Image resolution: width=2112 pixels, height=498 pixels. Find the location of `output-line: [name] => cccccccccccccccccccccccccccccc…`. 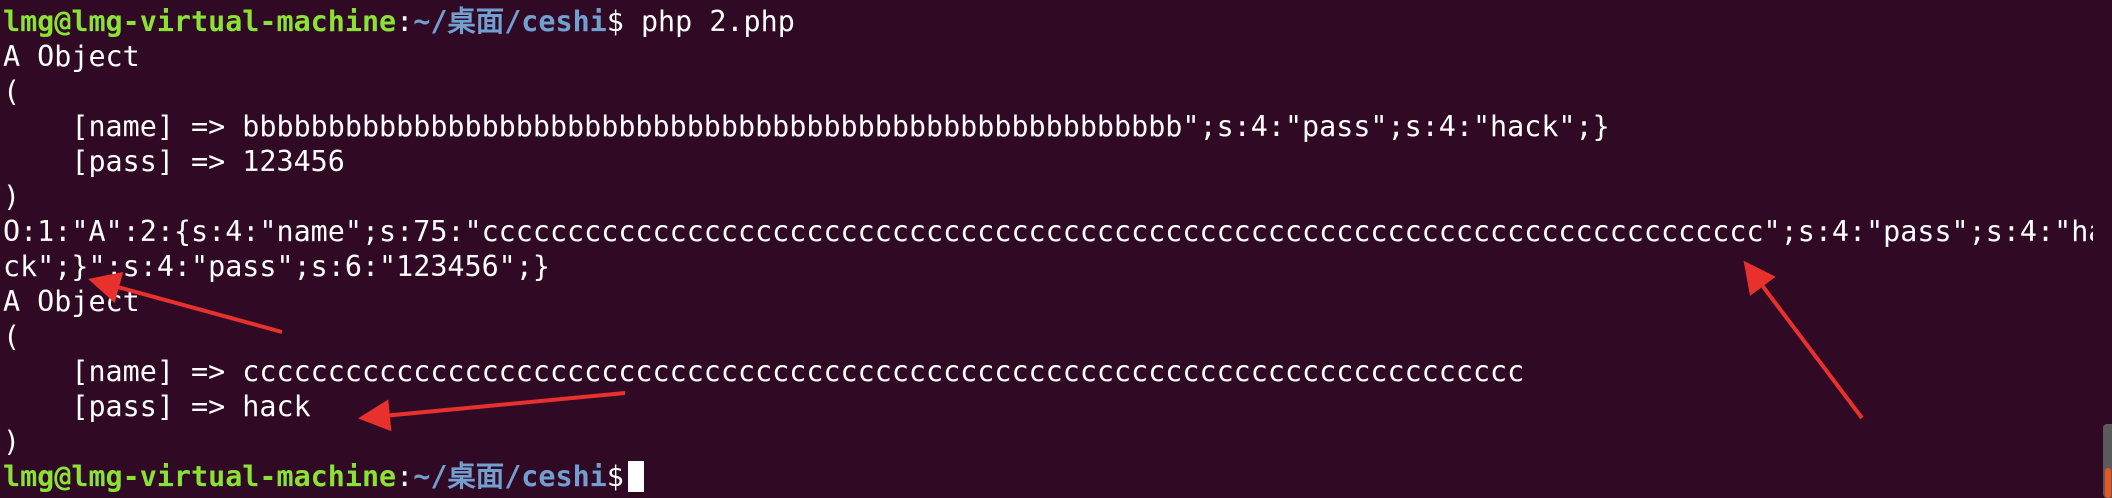

output-line: [name] => cccccccccccccccccccccccccccccc… is located at coordinates (764, 371).